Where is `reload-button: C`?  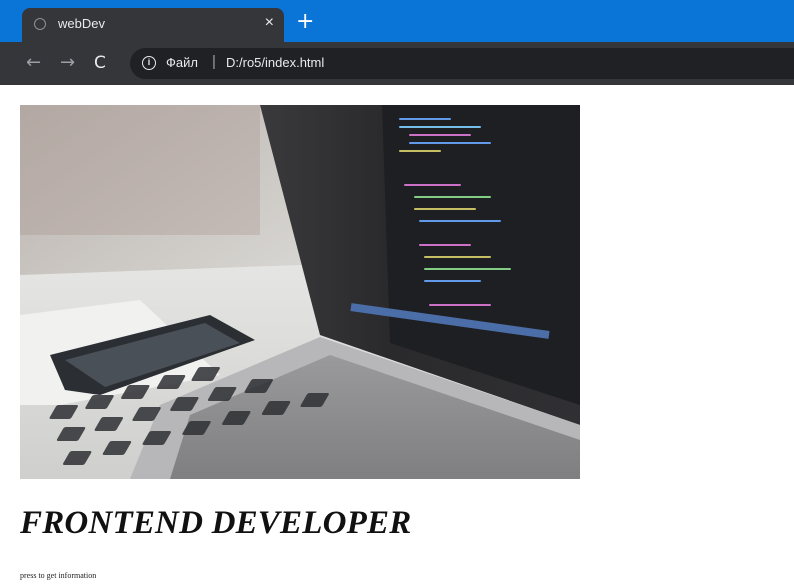
reload-button: C is located at coordinates (100, 63).